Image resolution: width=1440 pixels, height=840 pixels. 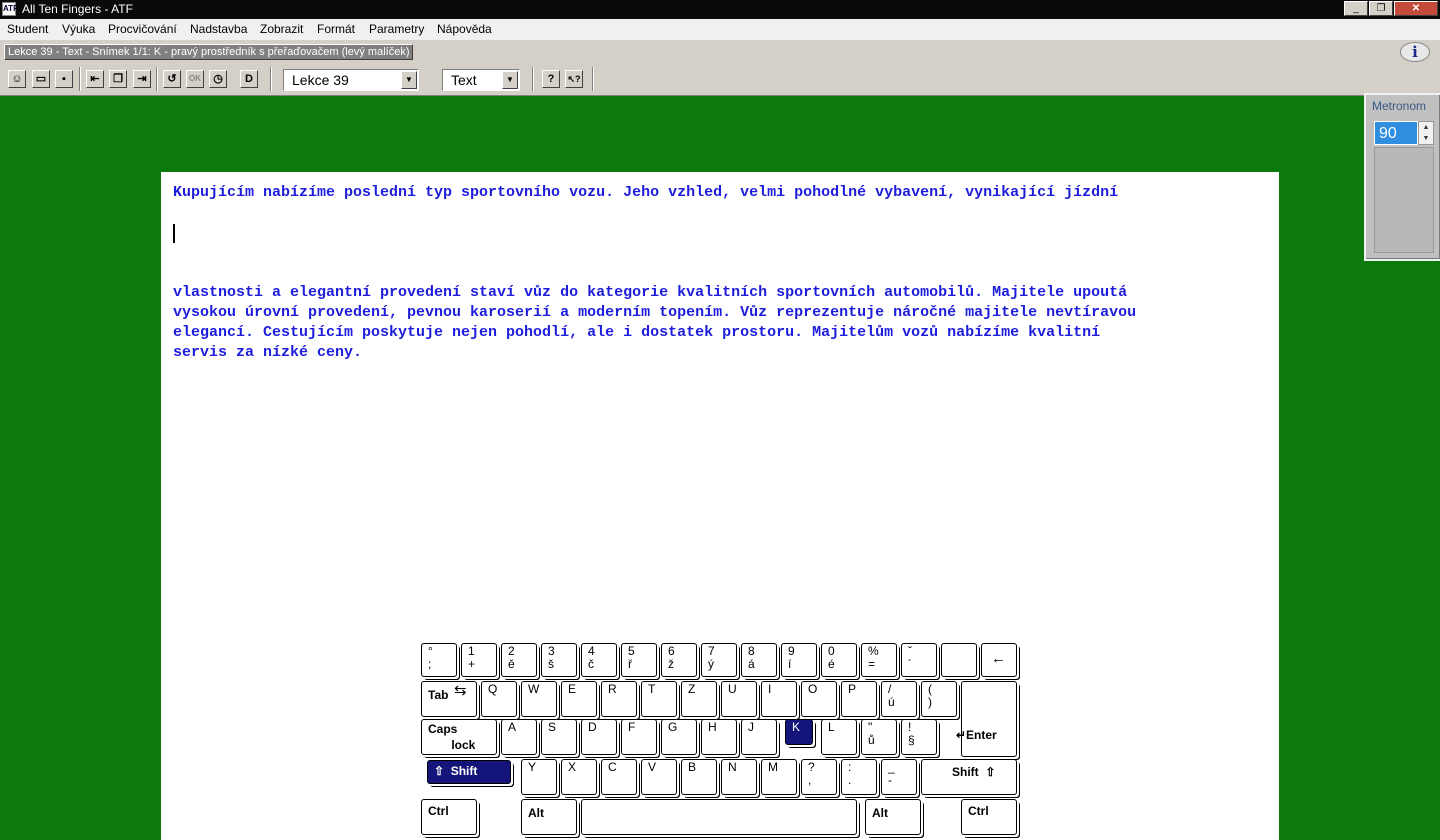 What do you see at coordinates (336, 29) in the screenshot?
I see `menu-format: Formát` at bounding box center [336, 29].